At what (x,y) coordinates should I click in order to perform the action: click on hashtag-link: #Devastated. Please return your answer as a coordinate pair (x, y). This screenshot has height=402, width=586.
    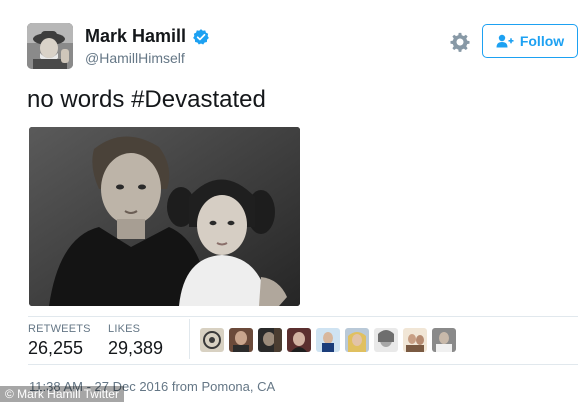
    Looking at the image, I should click on (198, 99).